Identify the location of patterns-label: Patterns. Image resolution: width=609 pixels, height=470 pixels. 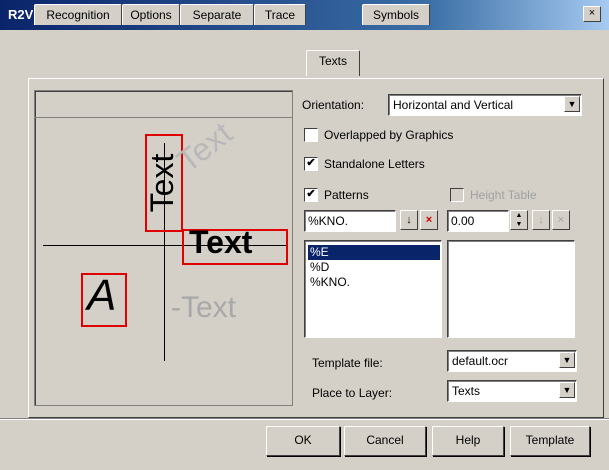
(346, 195).